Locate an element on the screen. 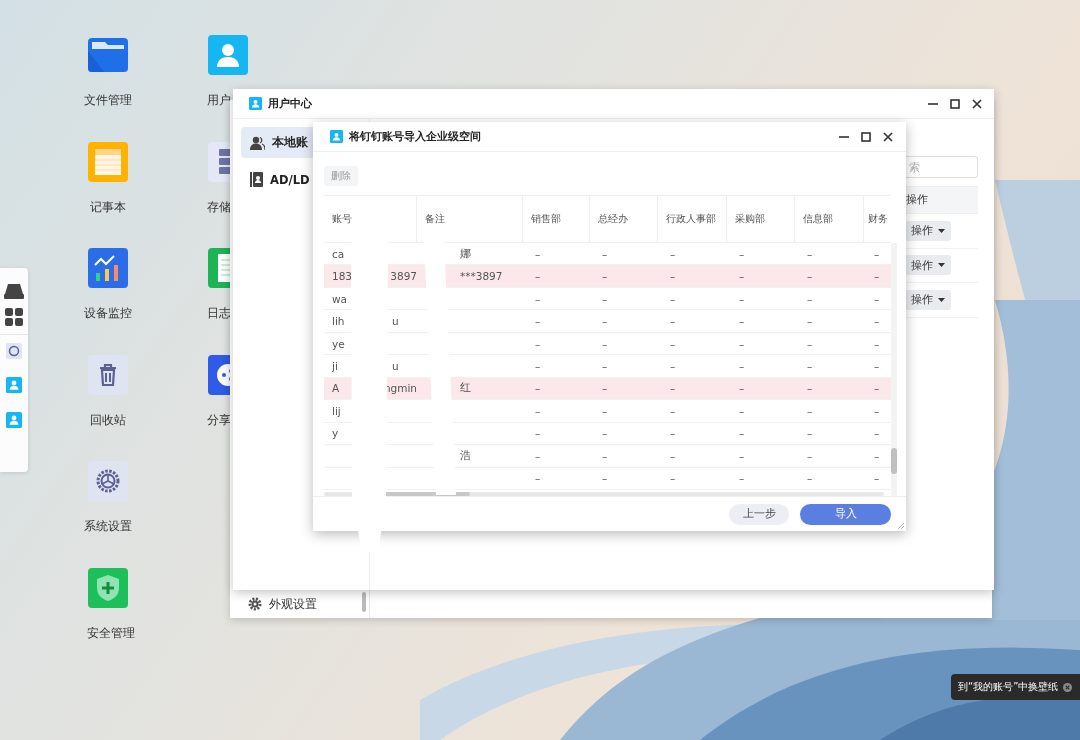 Image resolution: width=1080 pixels, height=740 pixels. icon-label: 存储 is located at coordinates (219, 207).